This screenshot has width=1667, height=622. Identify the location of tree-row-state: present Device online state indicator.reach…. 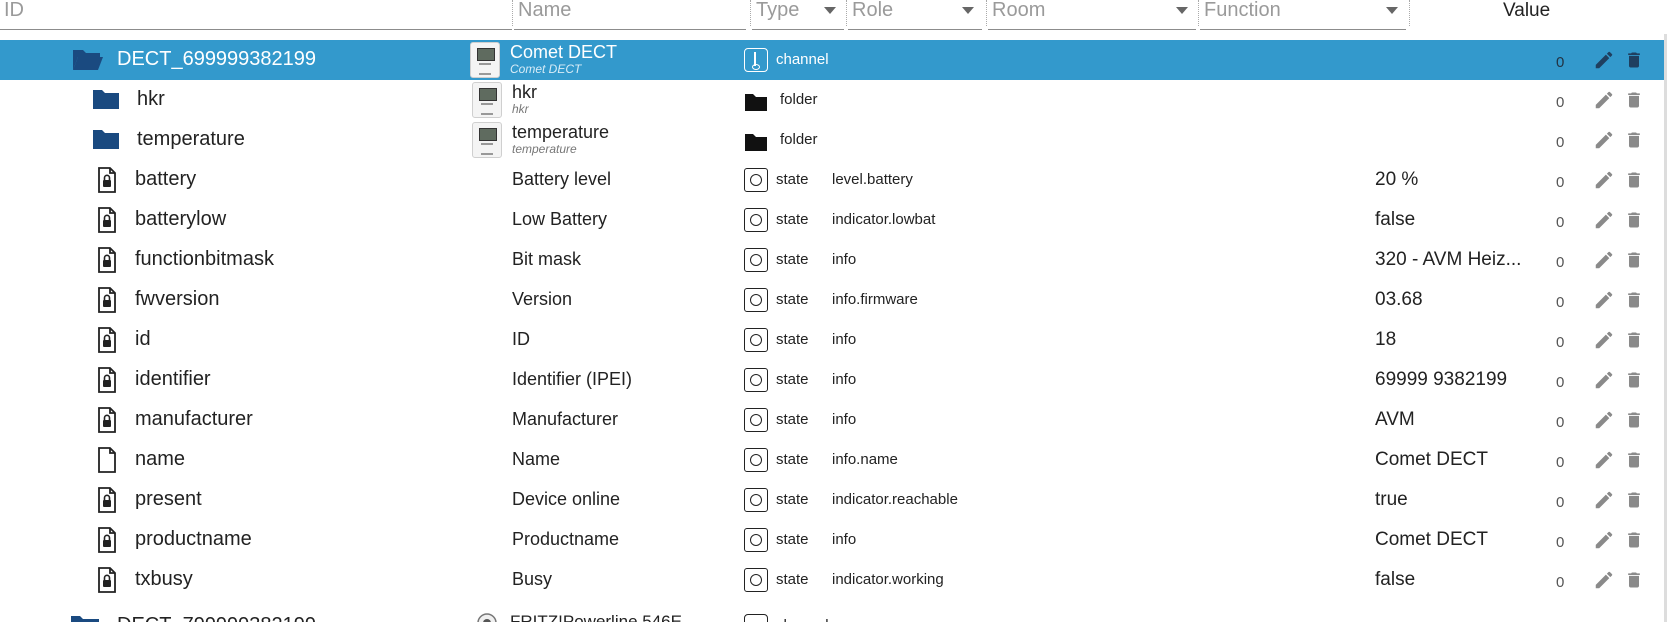
(833, 500).